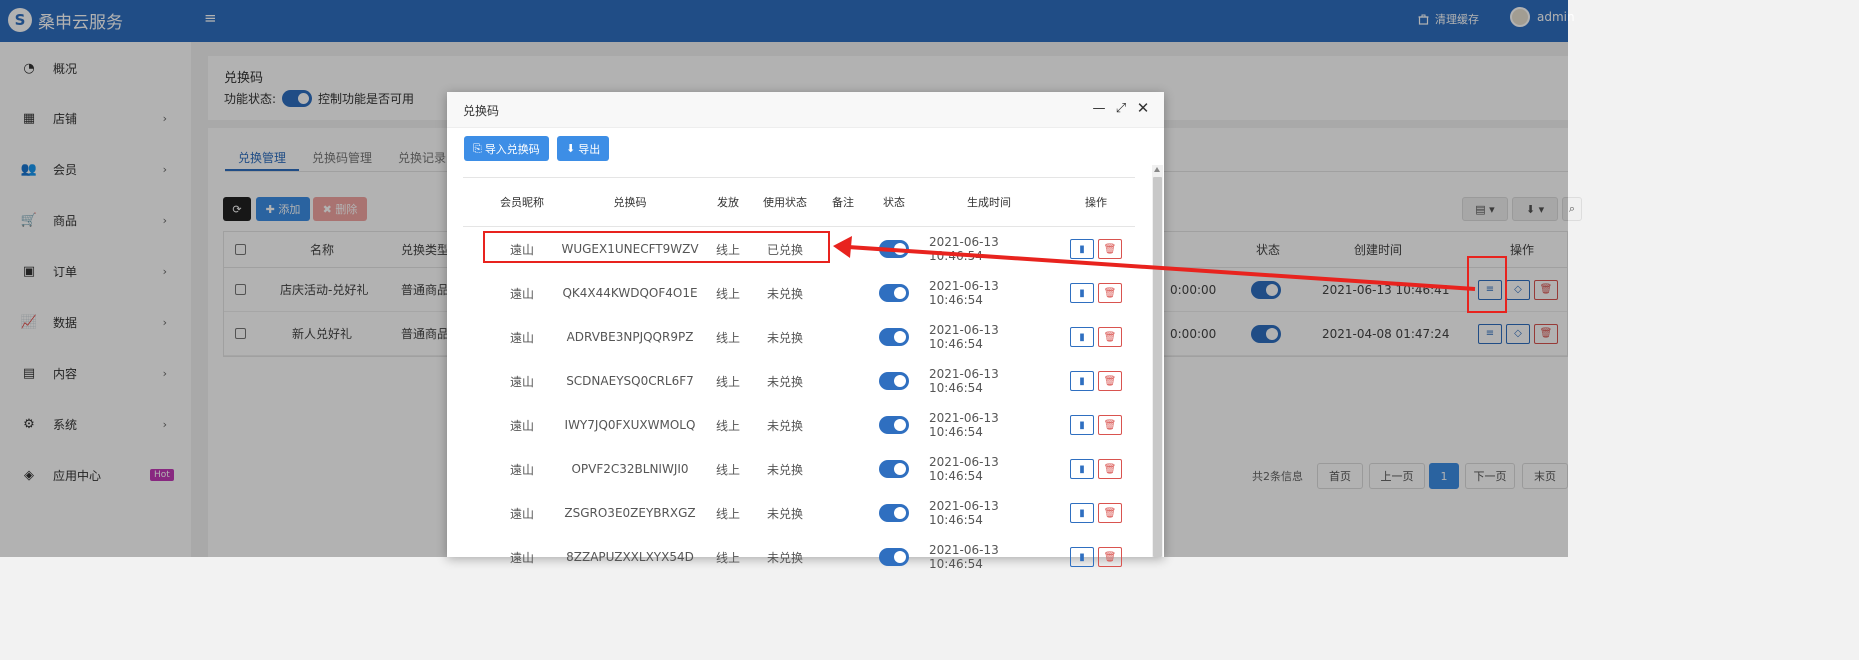  Describe the element at coordinates (571, 148) in the screenshot. I see `download-icon: ⬇` at that location.